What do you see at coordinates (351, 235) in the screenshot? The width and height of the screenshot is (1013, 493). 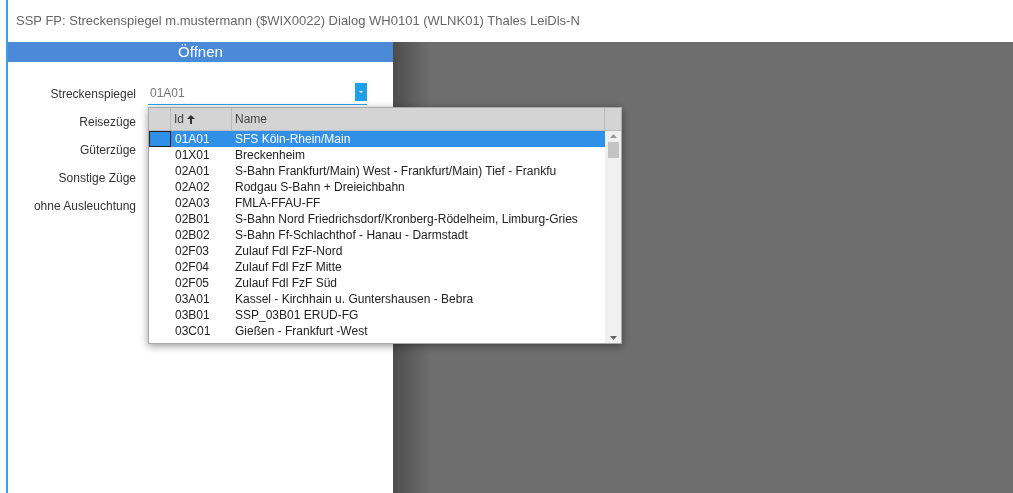 I see `table-cell-text: S-Bahn Ff-Schlachthof - Hanau - Darmstadt` at bounding box center [351, 235].